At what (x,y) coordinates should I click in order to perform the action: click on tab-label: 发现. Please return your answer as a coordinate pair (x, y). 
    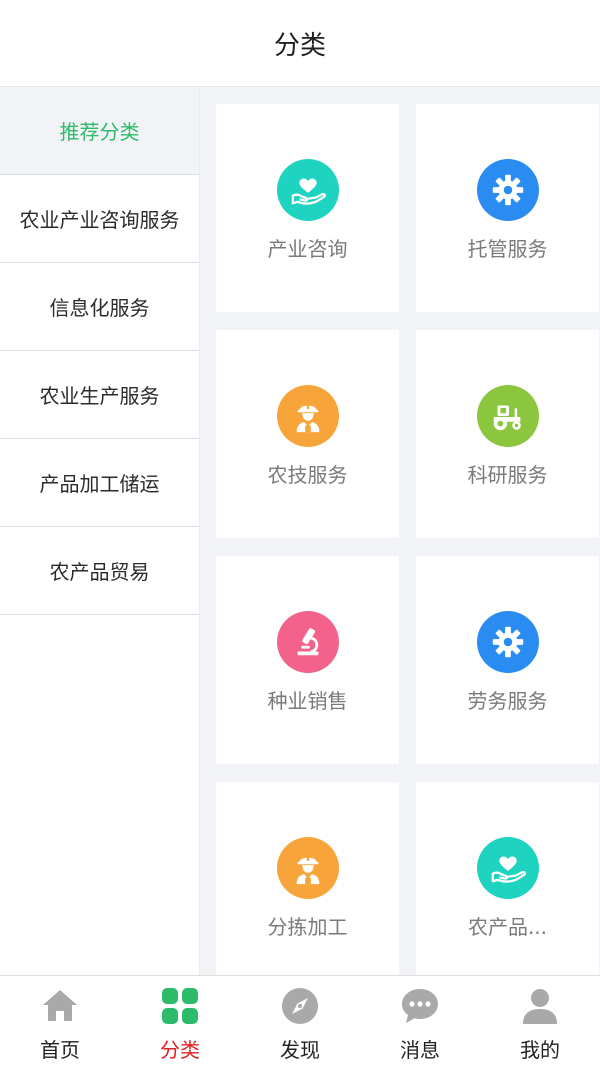
    Looking at the image, I should click on (300, 1050).